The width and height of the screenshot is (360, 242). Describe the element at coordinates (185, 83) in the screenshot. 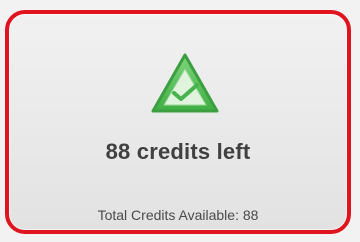

I see `check-triangle-icon` at that location.